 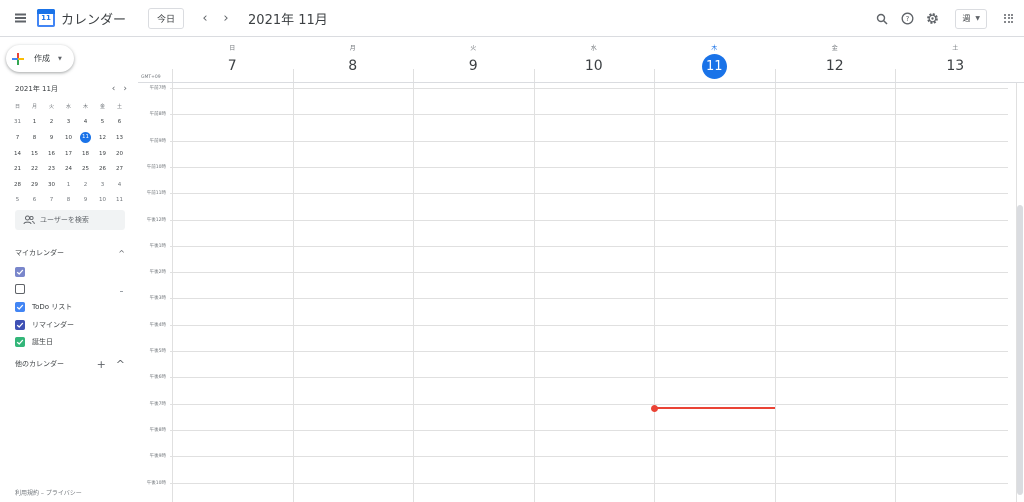 I want to click on day-column-header: 土 13, so click(x=955, y=59).